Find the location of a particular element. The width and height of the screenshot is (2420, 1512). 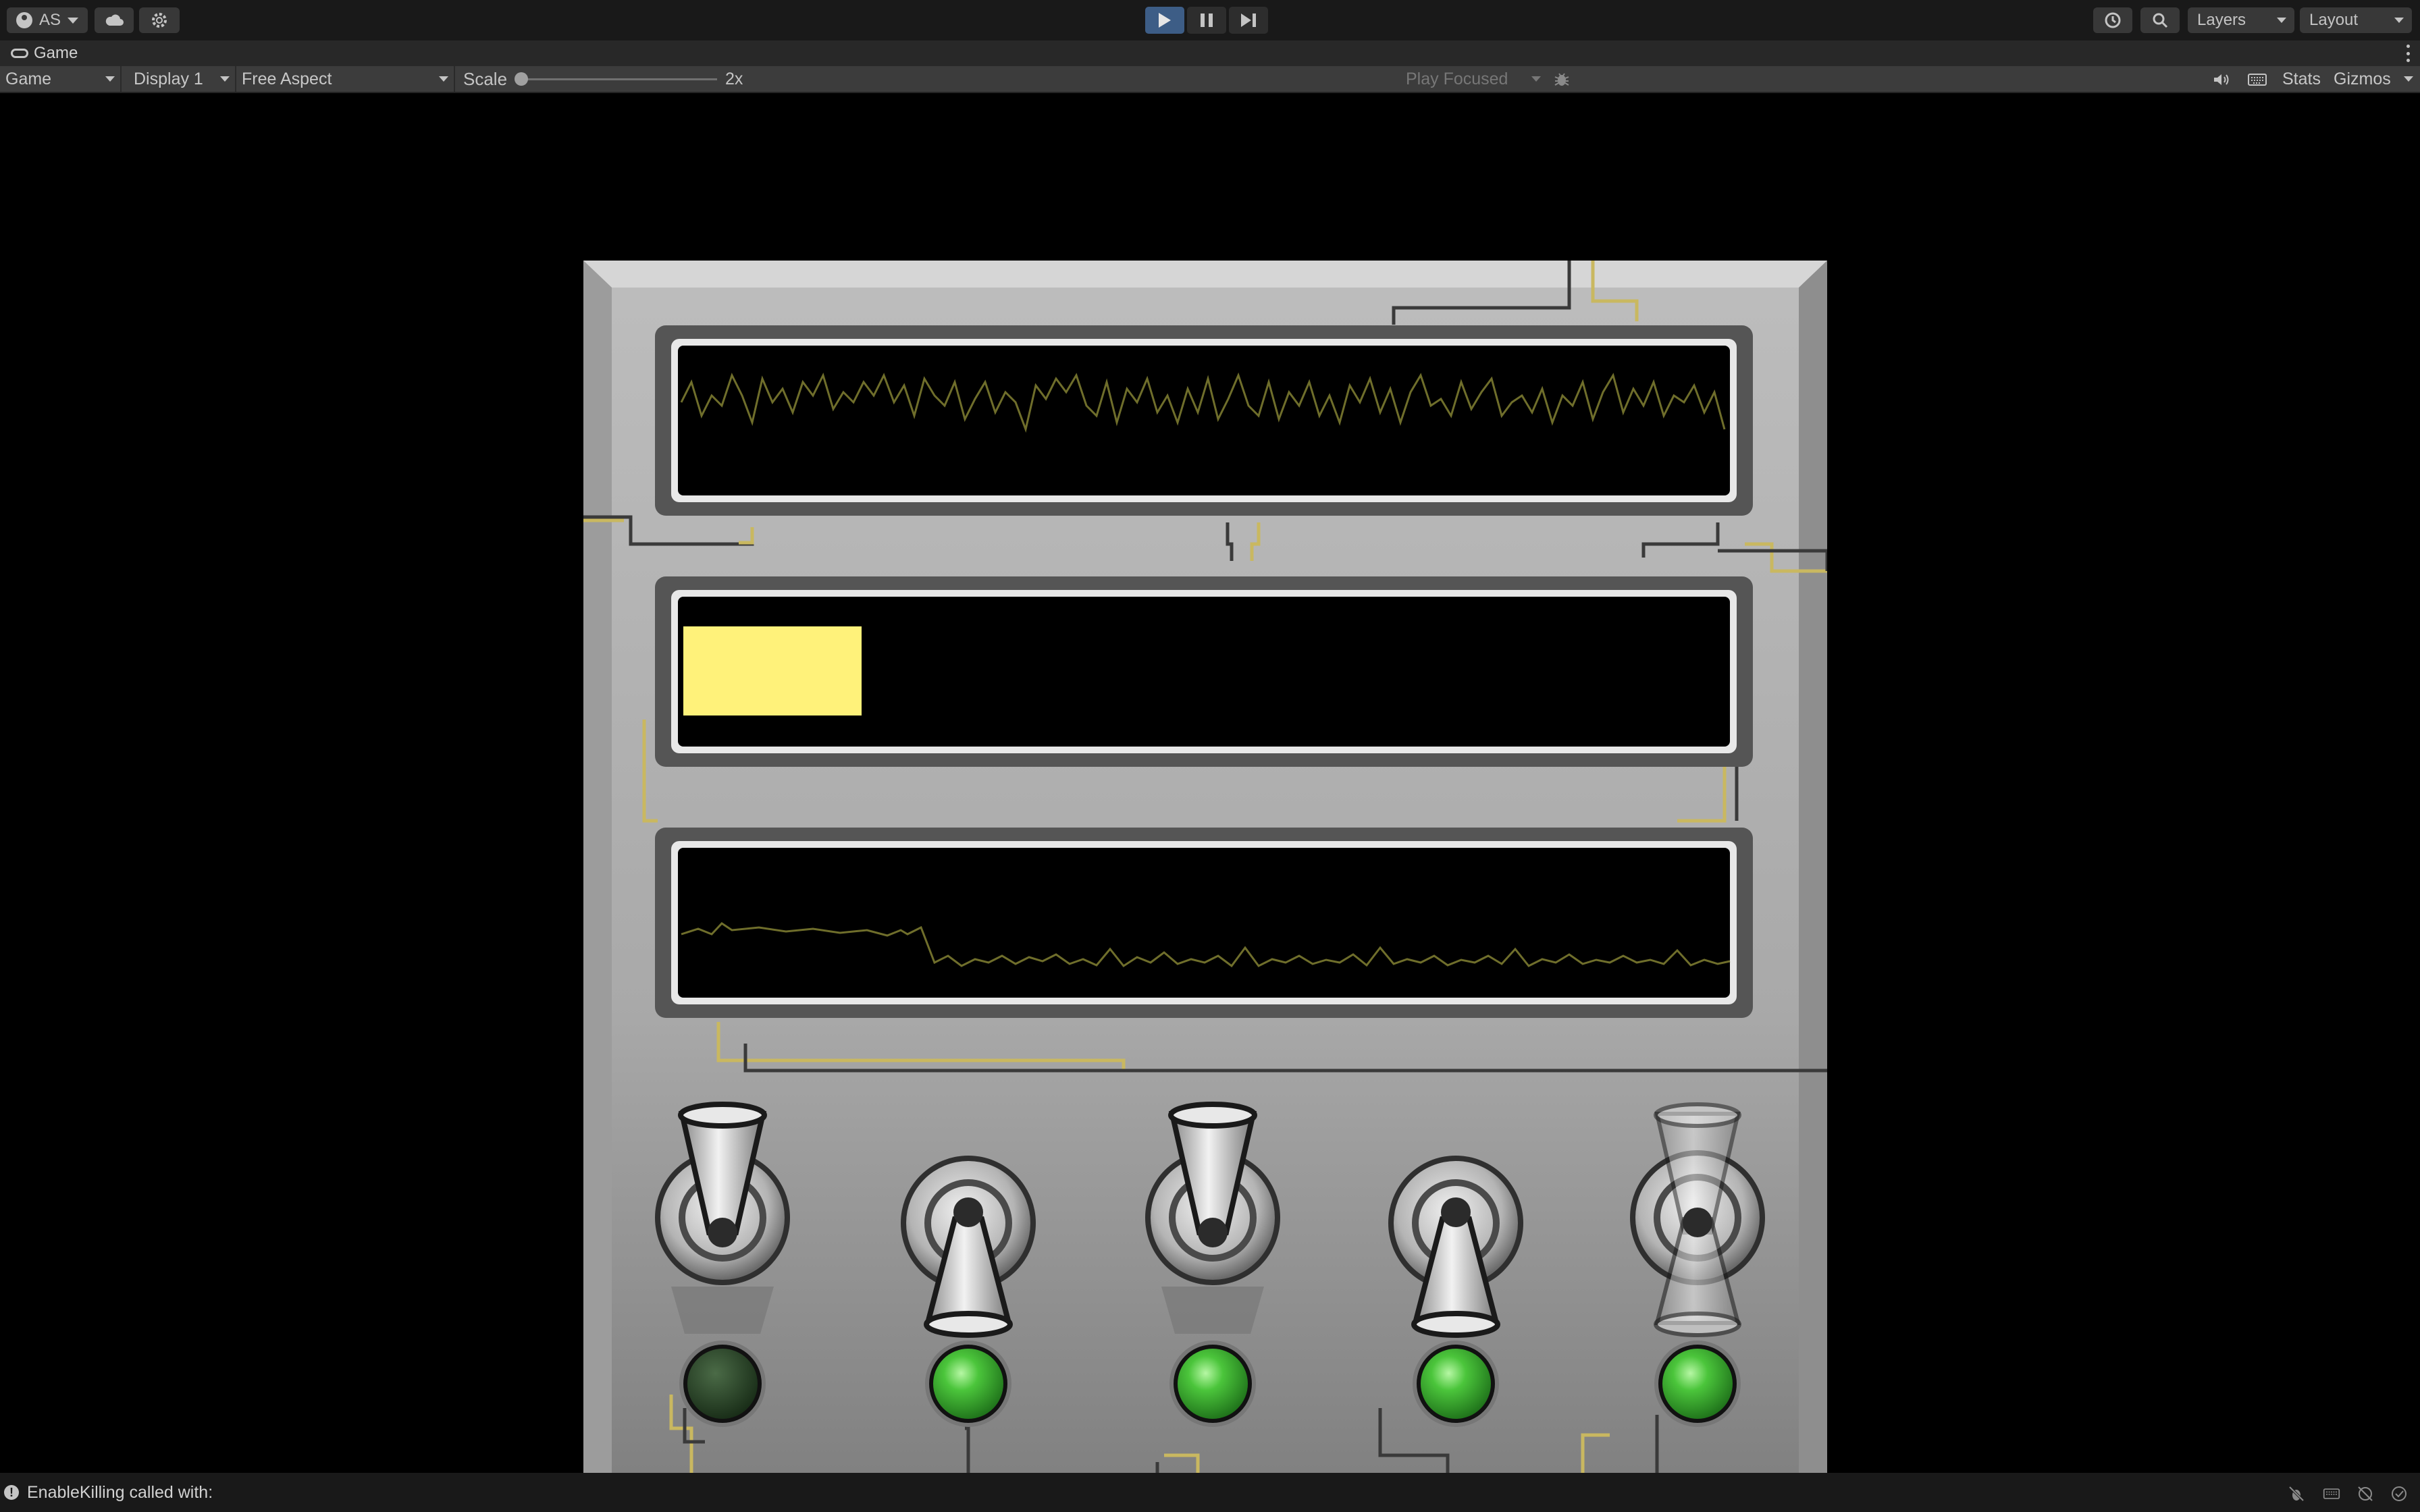

highlight-block is located at coordinates (772, 671).